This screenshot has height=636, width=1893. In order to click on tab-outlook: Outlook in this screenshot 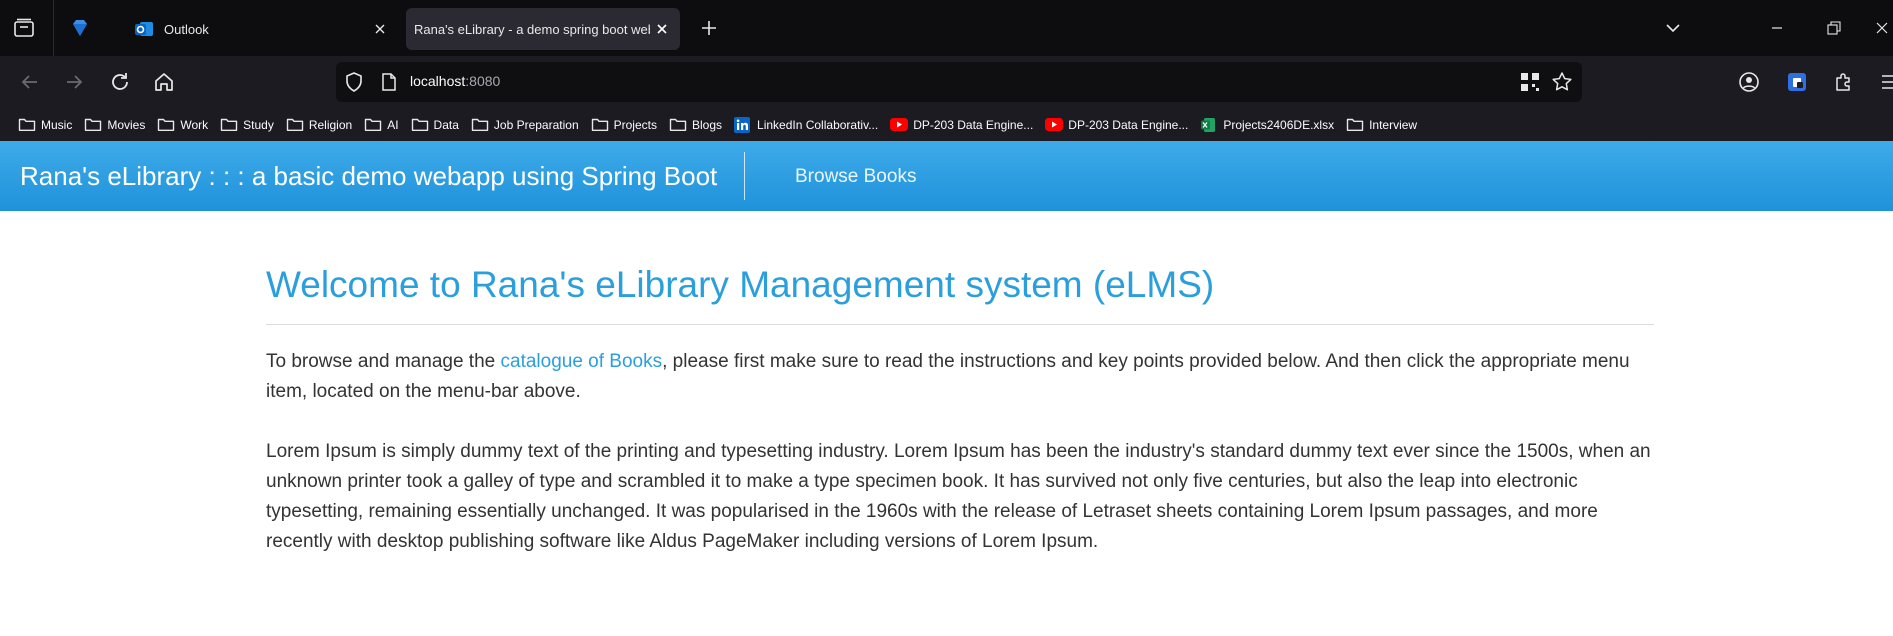, I will do `click(260, 29)`.